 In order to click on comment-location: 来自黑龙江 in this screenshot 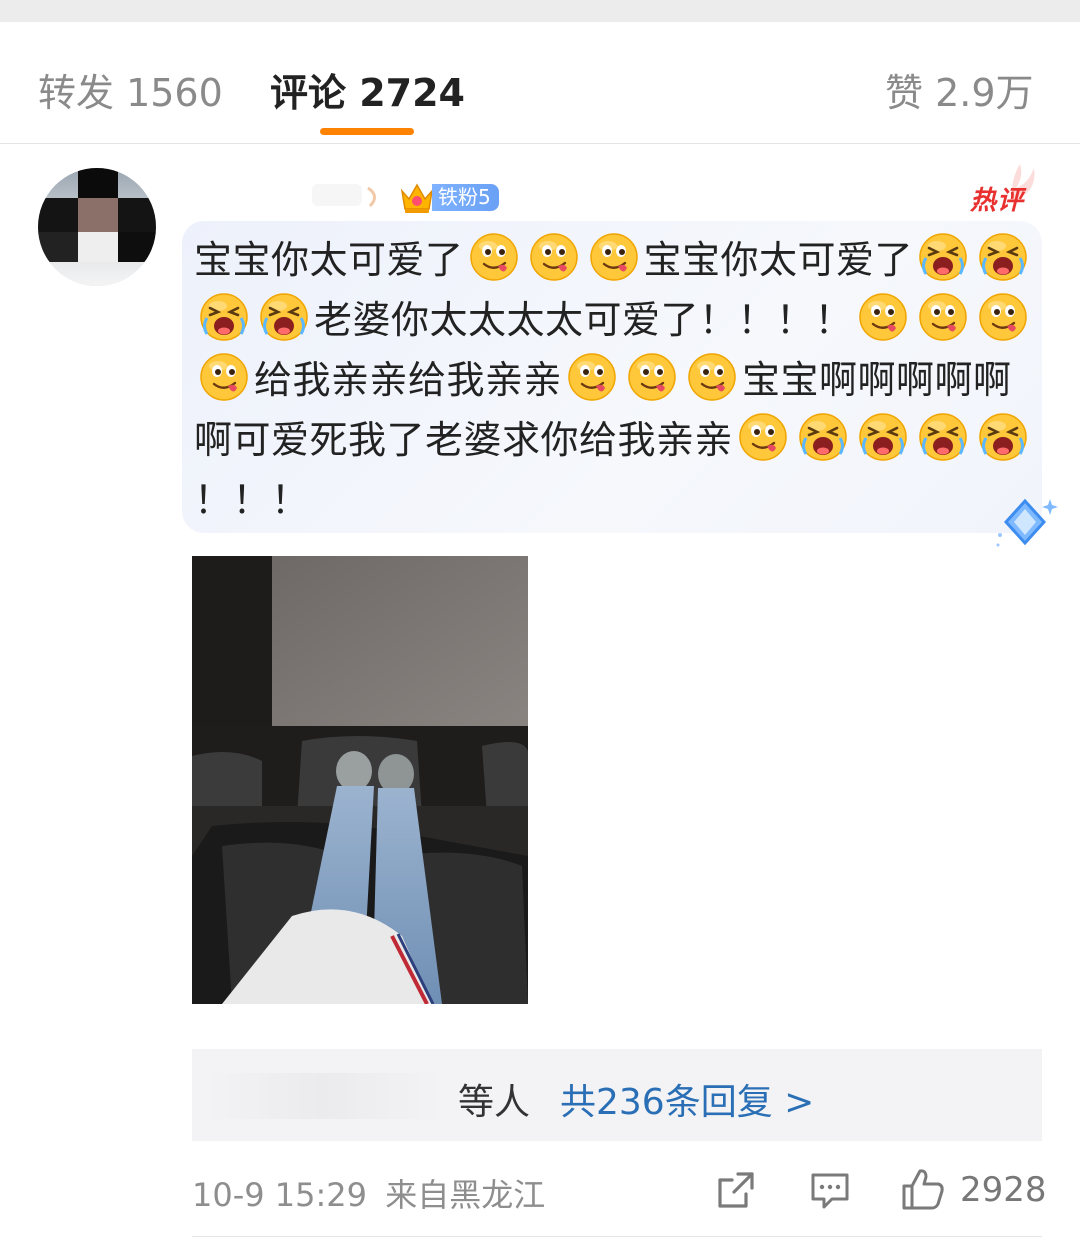, I will do `click(465, 1195)`.